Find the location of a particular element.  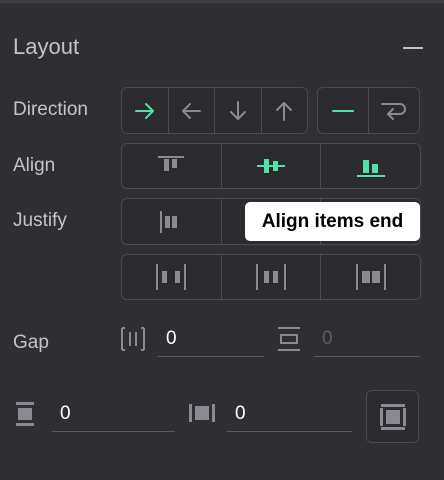

padding-horizontal-icon is located at coordinates (202, 413).